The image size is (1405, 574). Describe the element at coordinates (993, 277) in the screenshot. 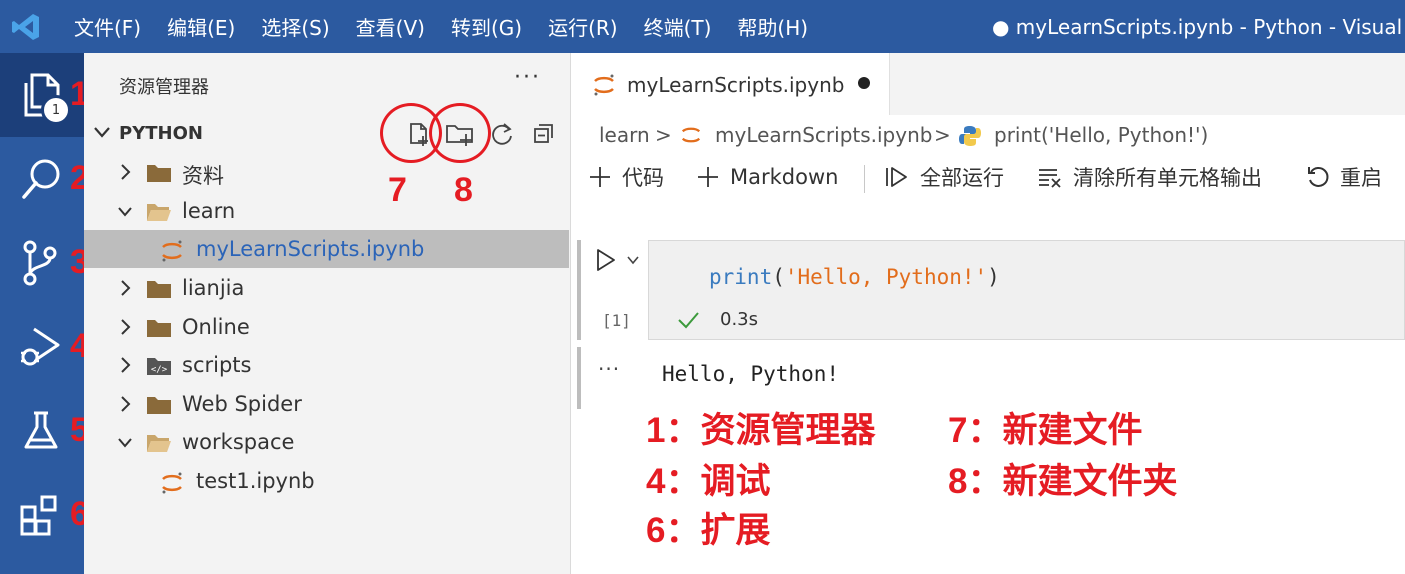

I see `code-token-paren: )` at that location.